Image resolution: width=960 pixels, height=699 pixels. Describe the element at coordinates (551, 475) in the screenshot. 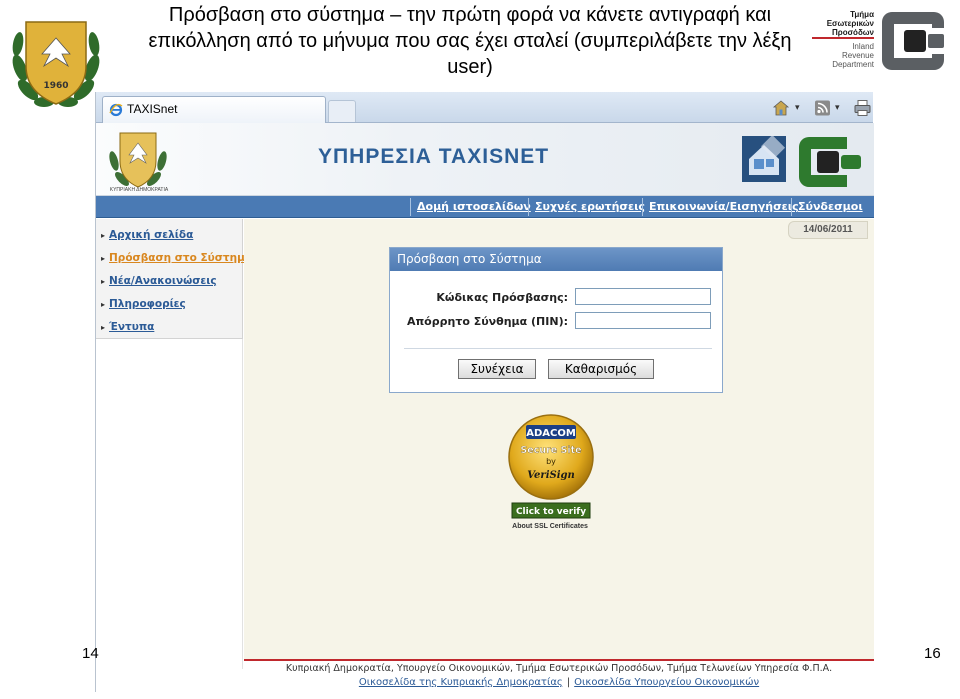

I see `seal-line3: VeriSign` at that location.